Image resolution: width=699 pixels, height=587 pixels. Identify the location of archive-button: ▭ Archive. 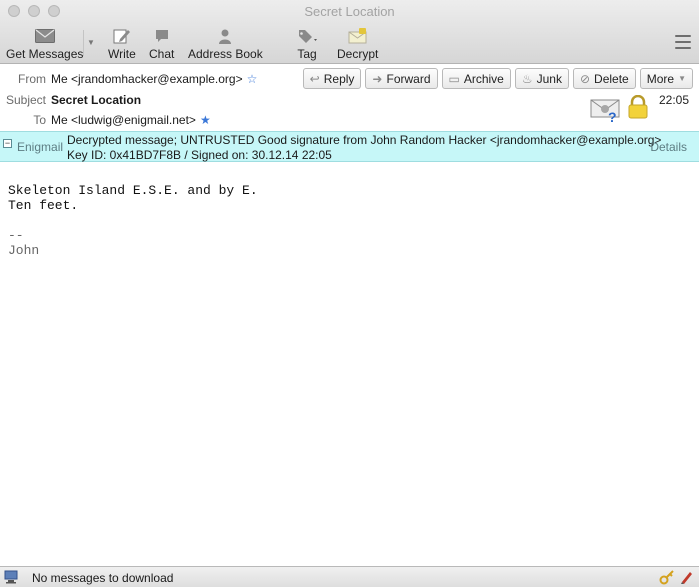
(476, 78).